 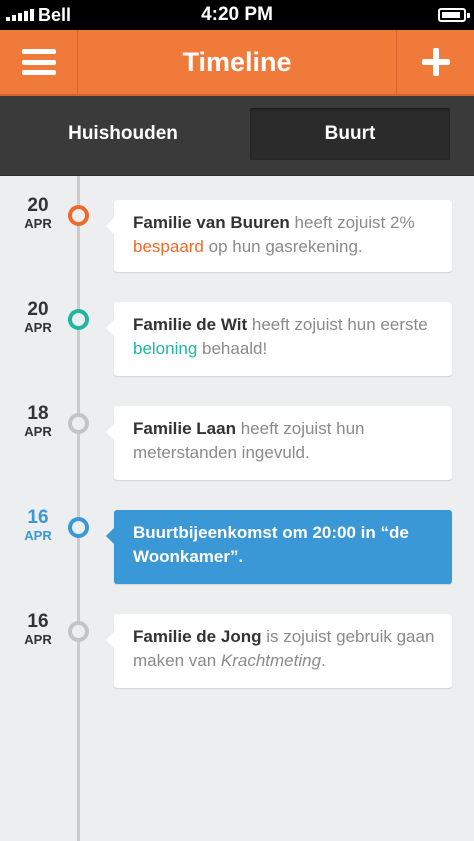 I want to click on plus-icon, so click(x=435, y=62).